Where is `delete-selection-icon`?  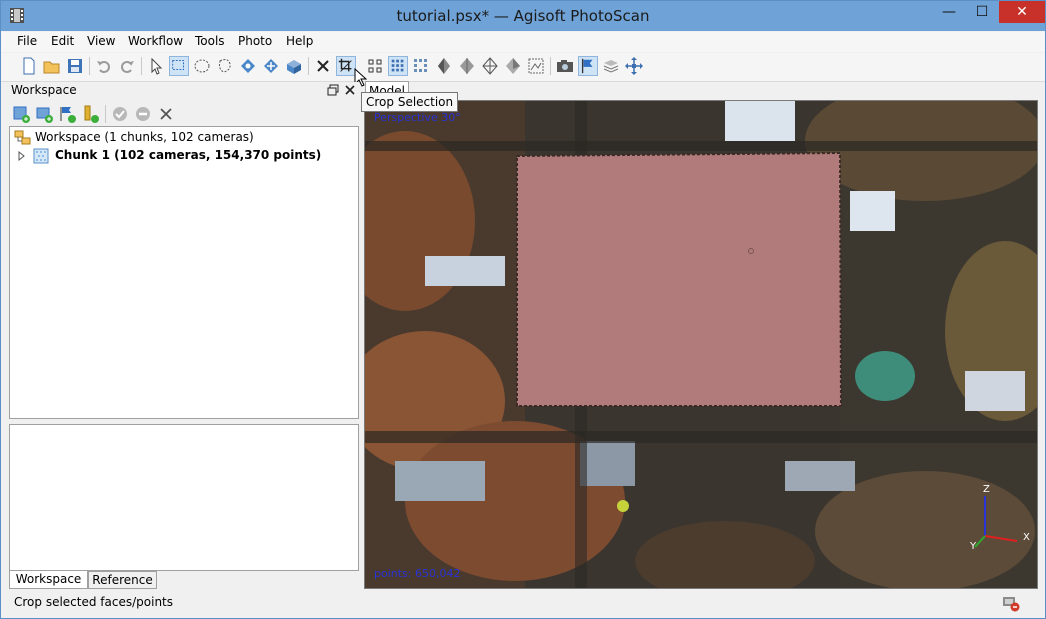
delete-selection-icon is located at coordinates (323, 66).